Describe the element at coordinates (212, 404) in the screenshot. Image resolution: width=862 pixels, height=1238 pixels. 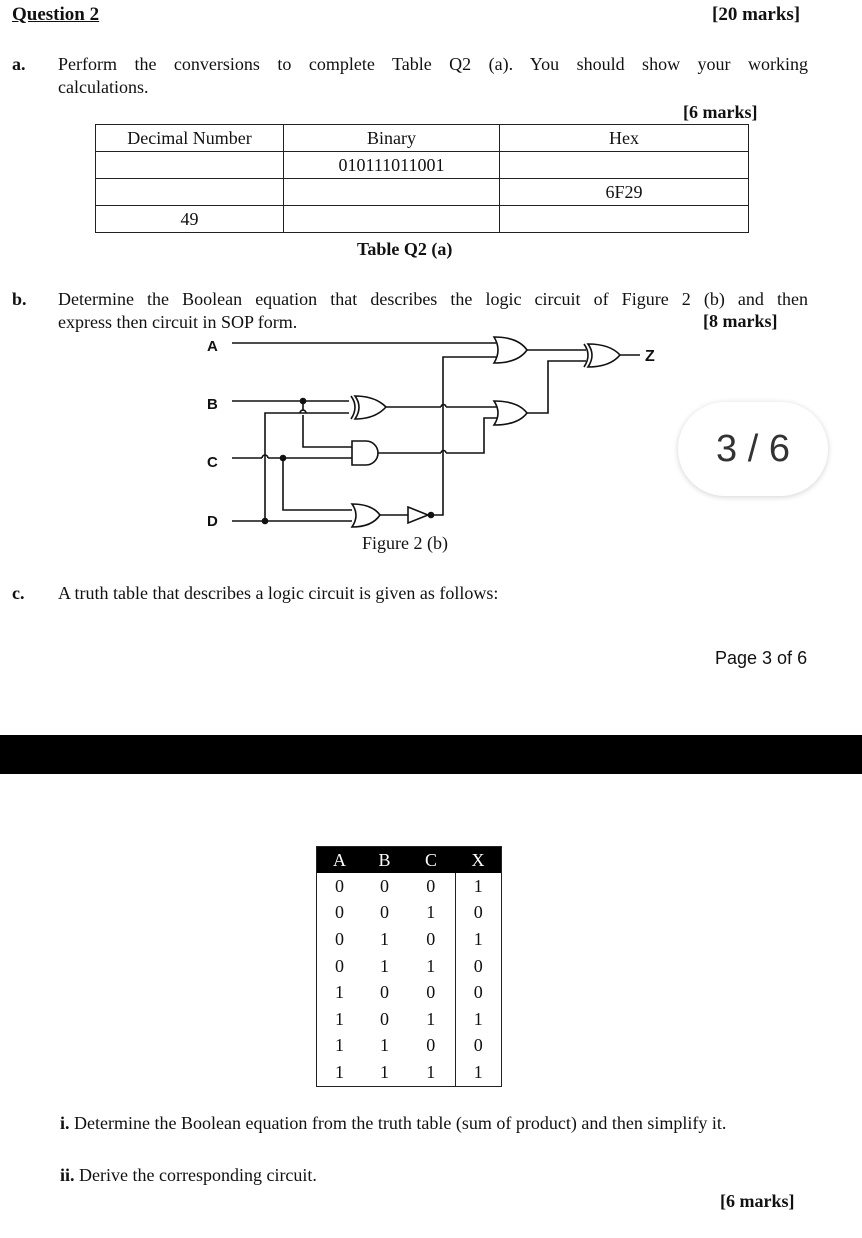
I see `input-label-b: B` at that location.